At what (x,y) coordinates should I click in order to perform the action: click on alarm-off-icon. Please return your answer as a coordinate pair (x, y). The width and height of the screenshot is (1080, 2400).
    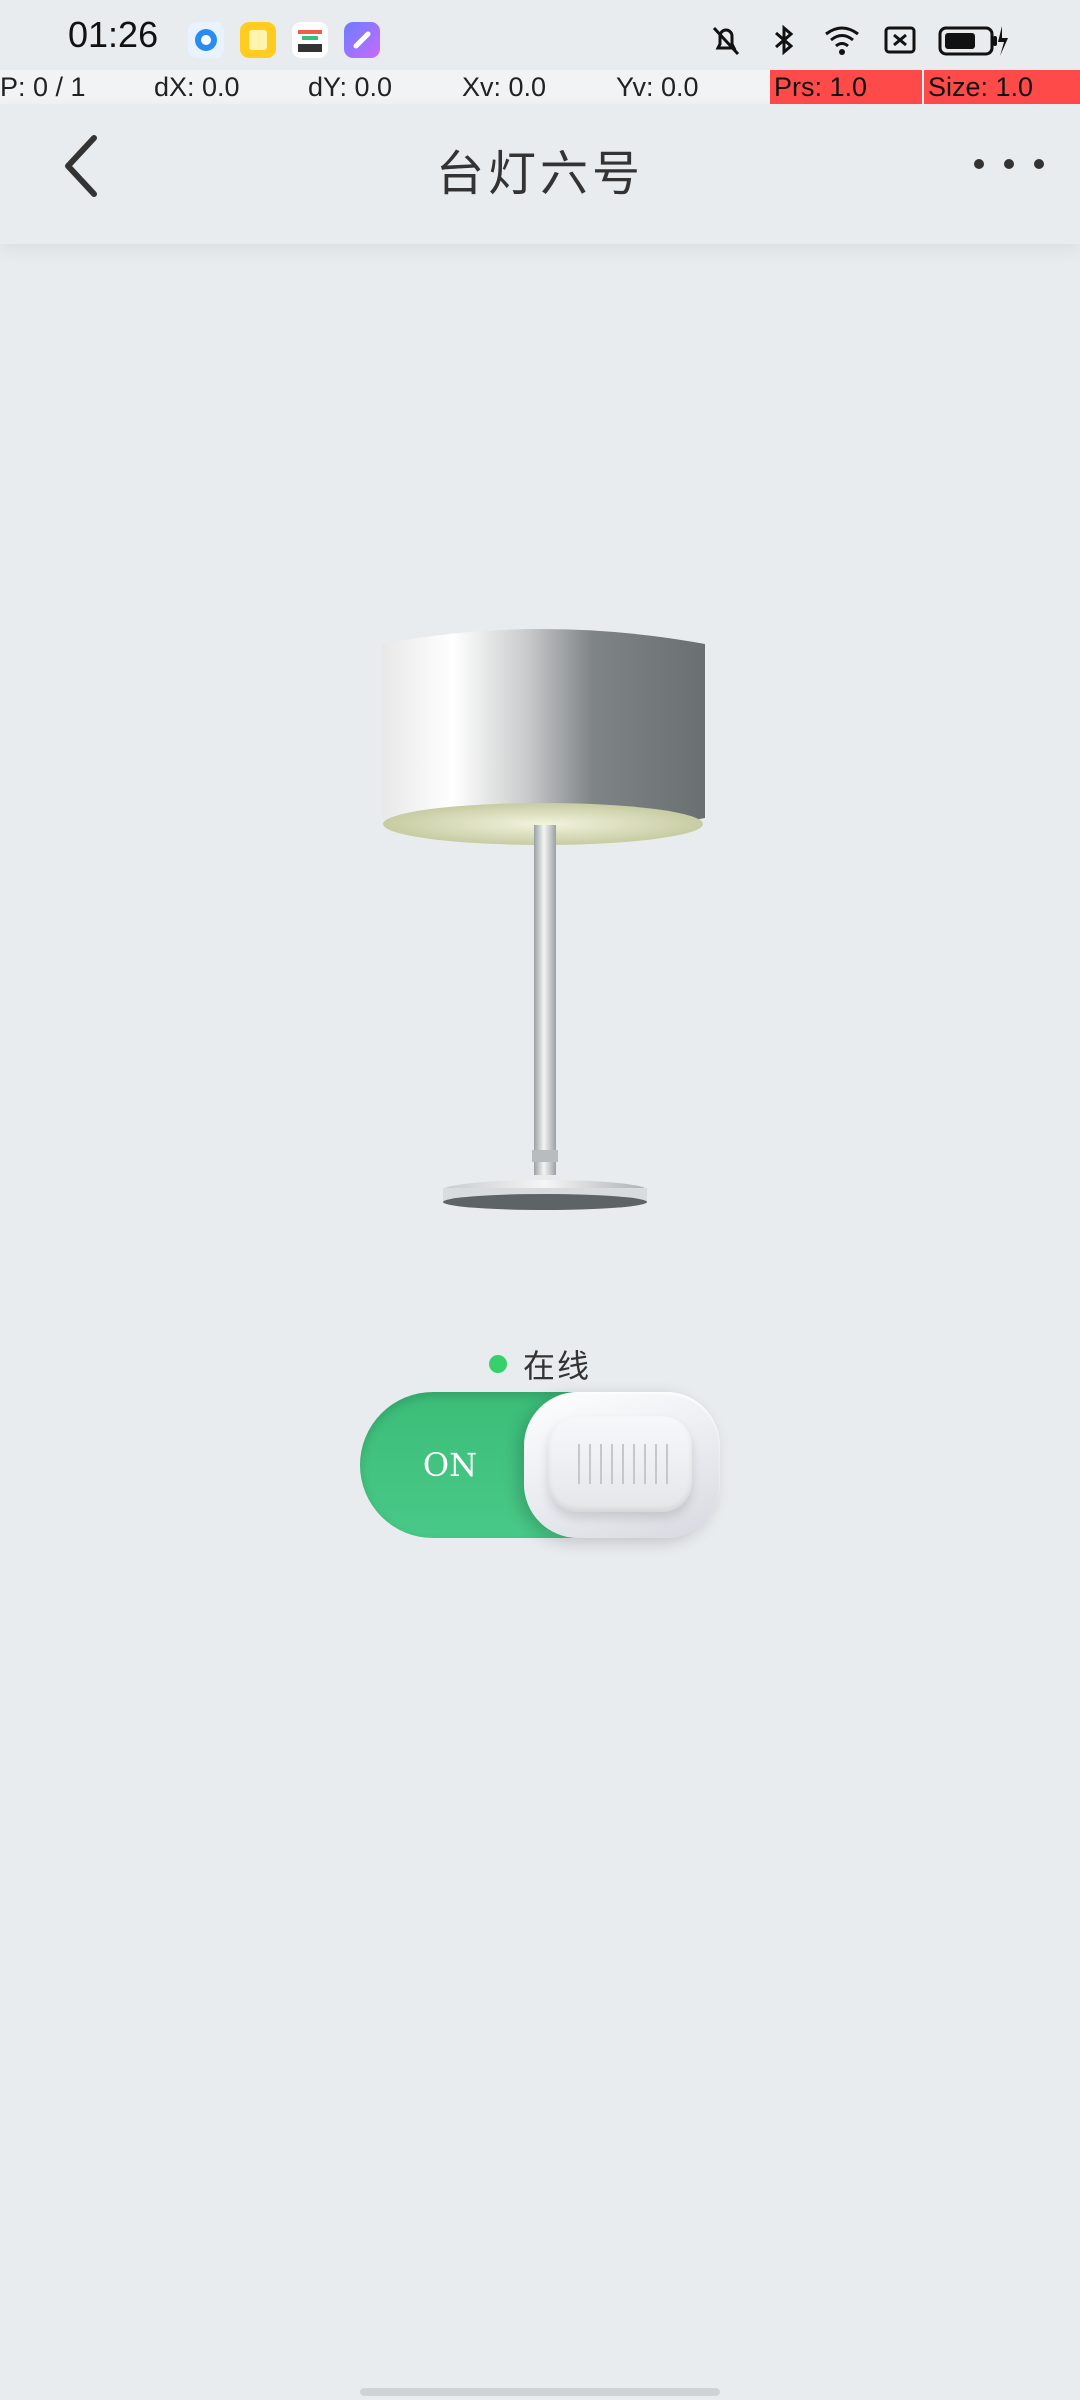
    Looking at the image, I should click on (726, 40).